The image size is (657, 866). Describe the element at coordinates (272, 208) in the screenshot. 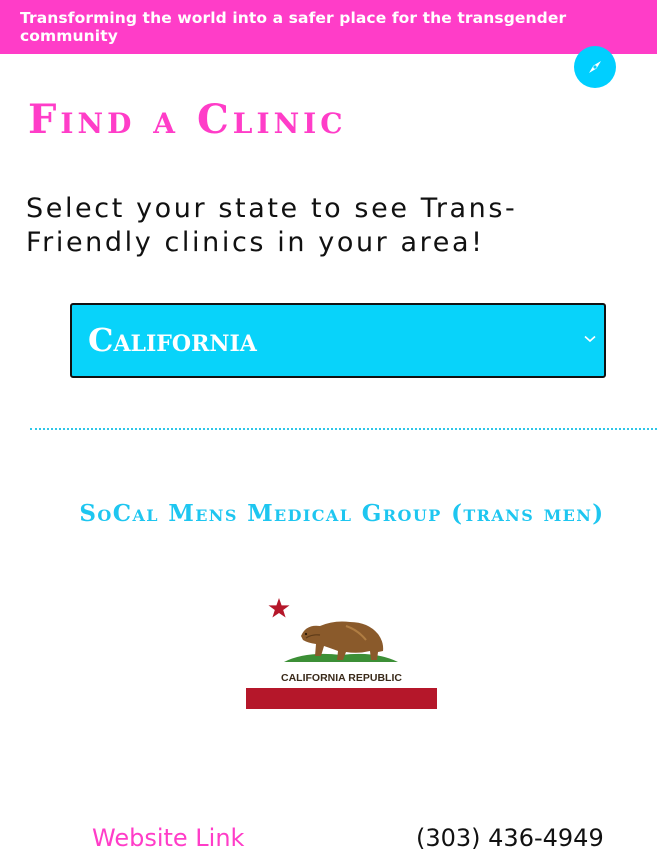

I see `subtitle-line-1: Select your state to see Trans-` at that location.